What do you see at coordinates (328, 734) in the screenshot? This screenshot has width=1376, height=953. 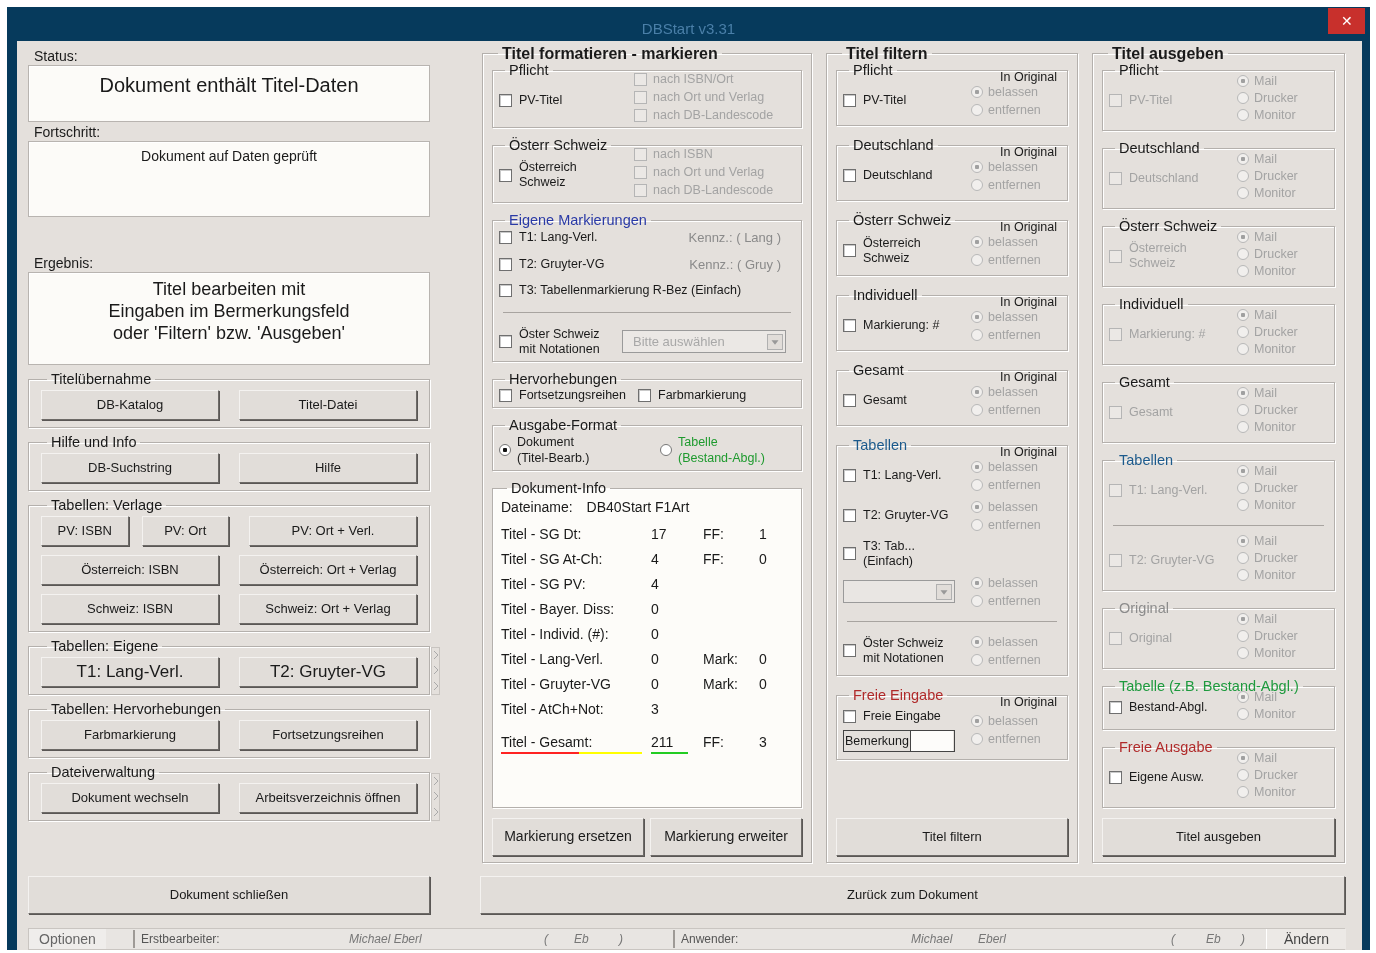 I see `button: Fortsetzungsreihen` at bounding box center [328, 734].